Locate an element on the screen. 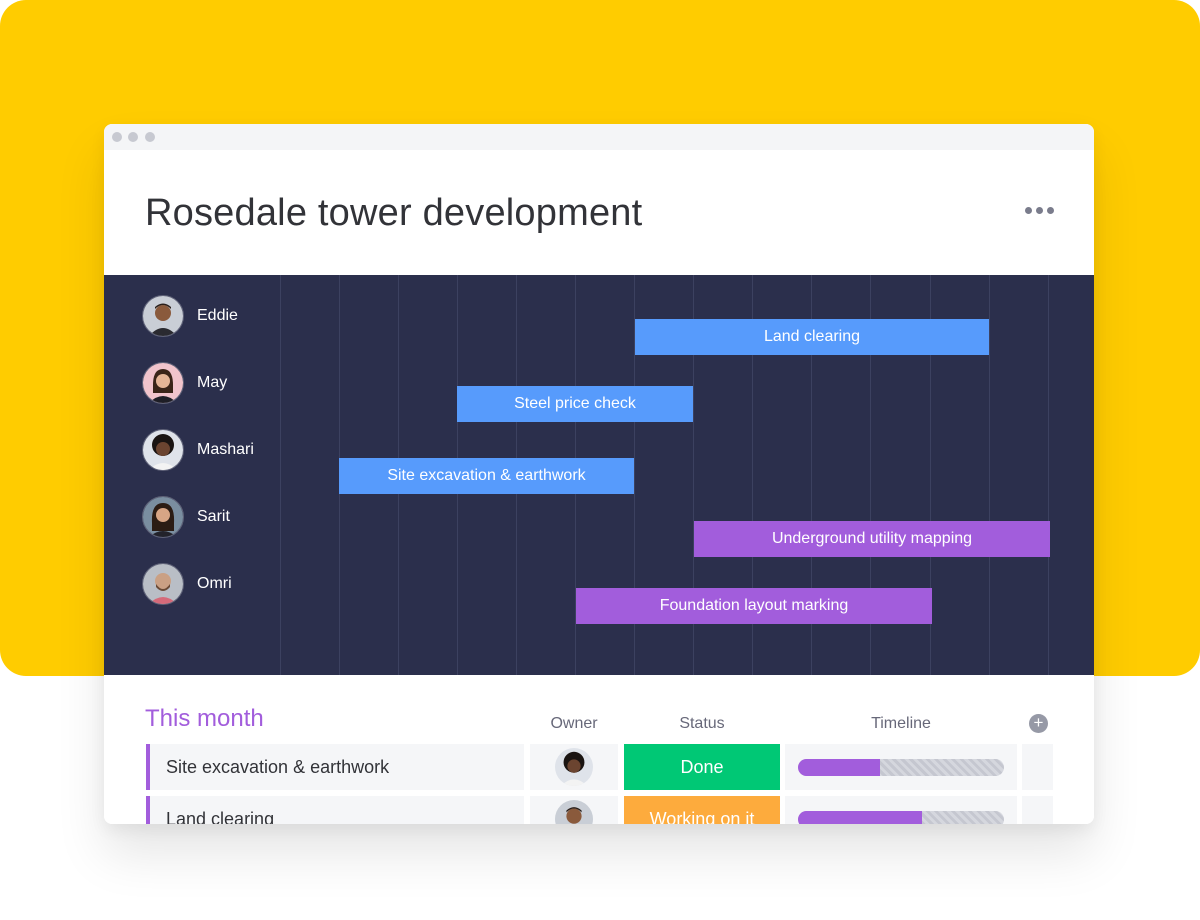 The width and height of the screenshot is (1200, 920). gantt-bar-land-clearing: Land clearing is located at coordinates (812, 337).